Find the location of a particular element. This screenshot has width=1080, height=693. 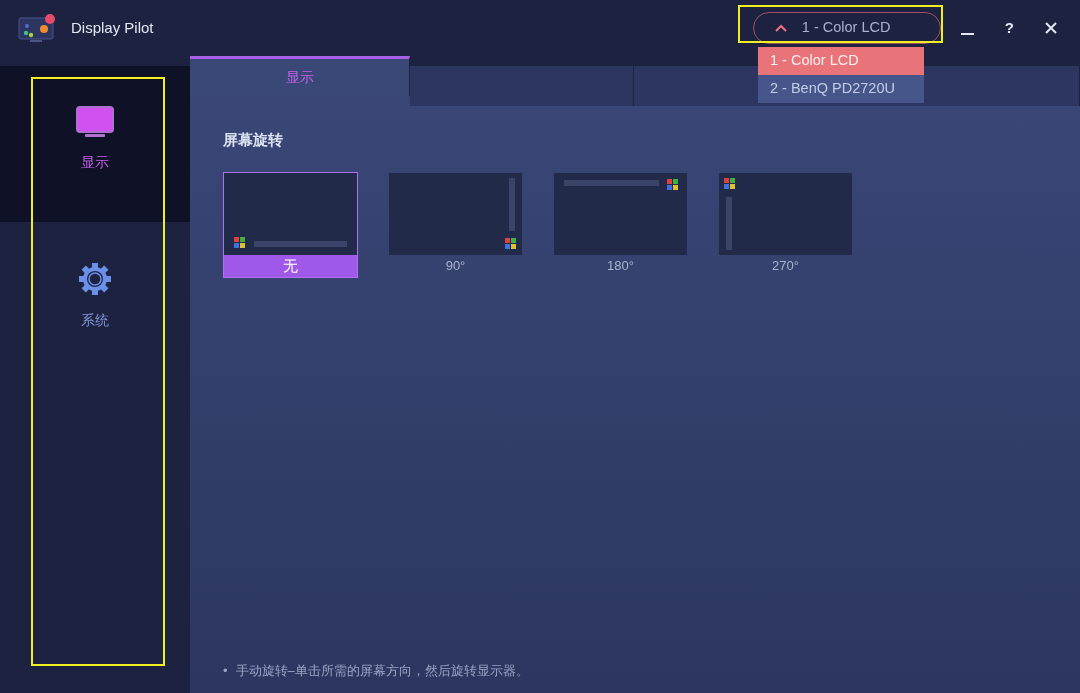

close-button is located at coordinates (1051, 28).